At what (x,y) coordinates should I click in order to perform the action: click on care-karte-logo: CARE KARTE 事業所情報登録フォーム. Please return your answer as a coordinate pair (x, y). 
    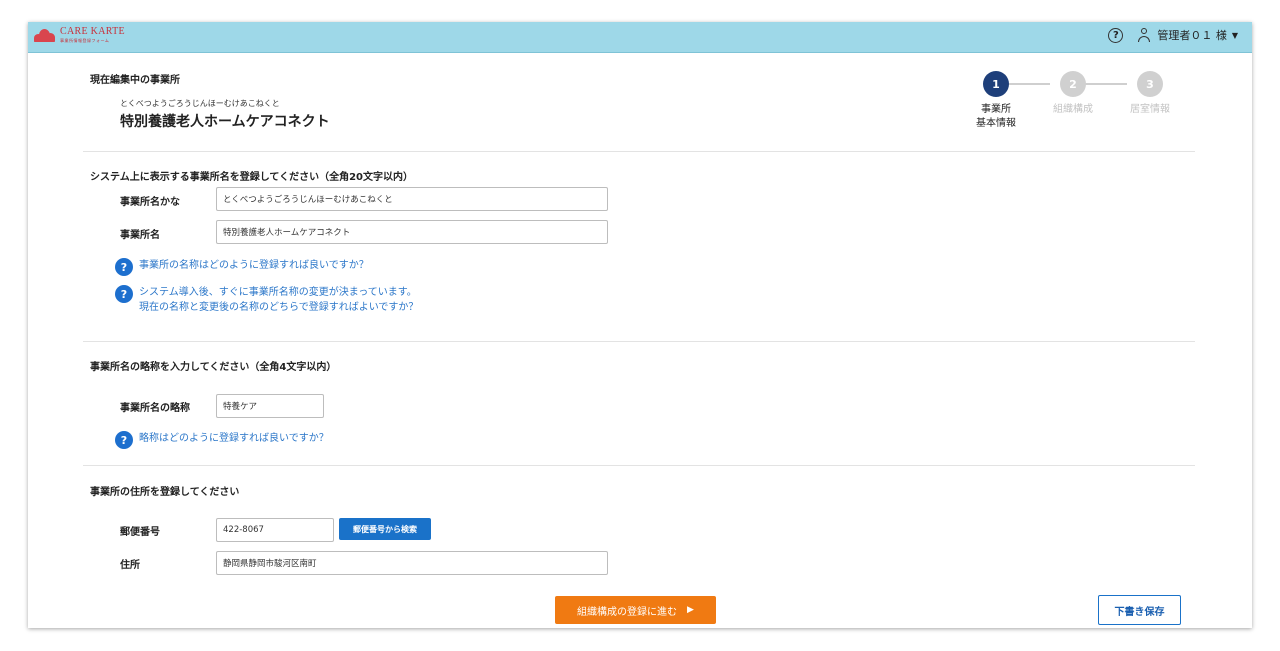
    Looking at the image, I should click on (79, 35).